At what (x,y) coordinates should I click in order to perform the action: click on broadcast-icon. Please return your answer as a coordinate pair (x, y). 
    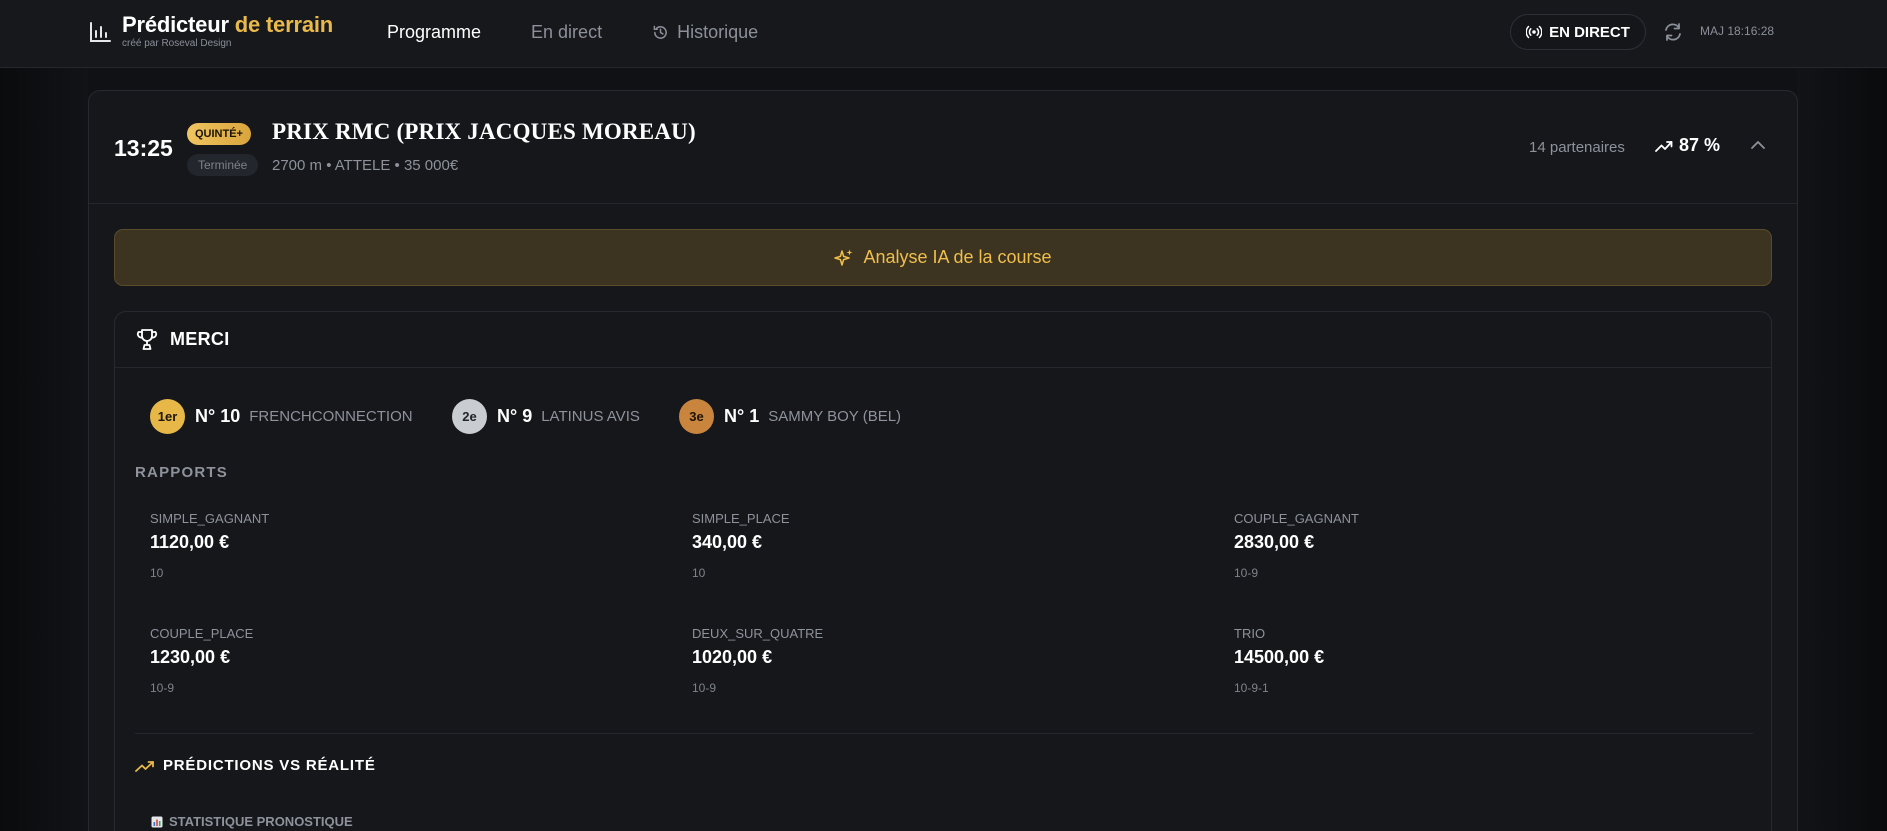
    Looking at the image, I should click on (1534, 32).